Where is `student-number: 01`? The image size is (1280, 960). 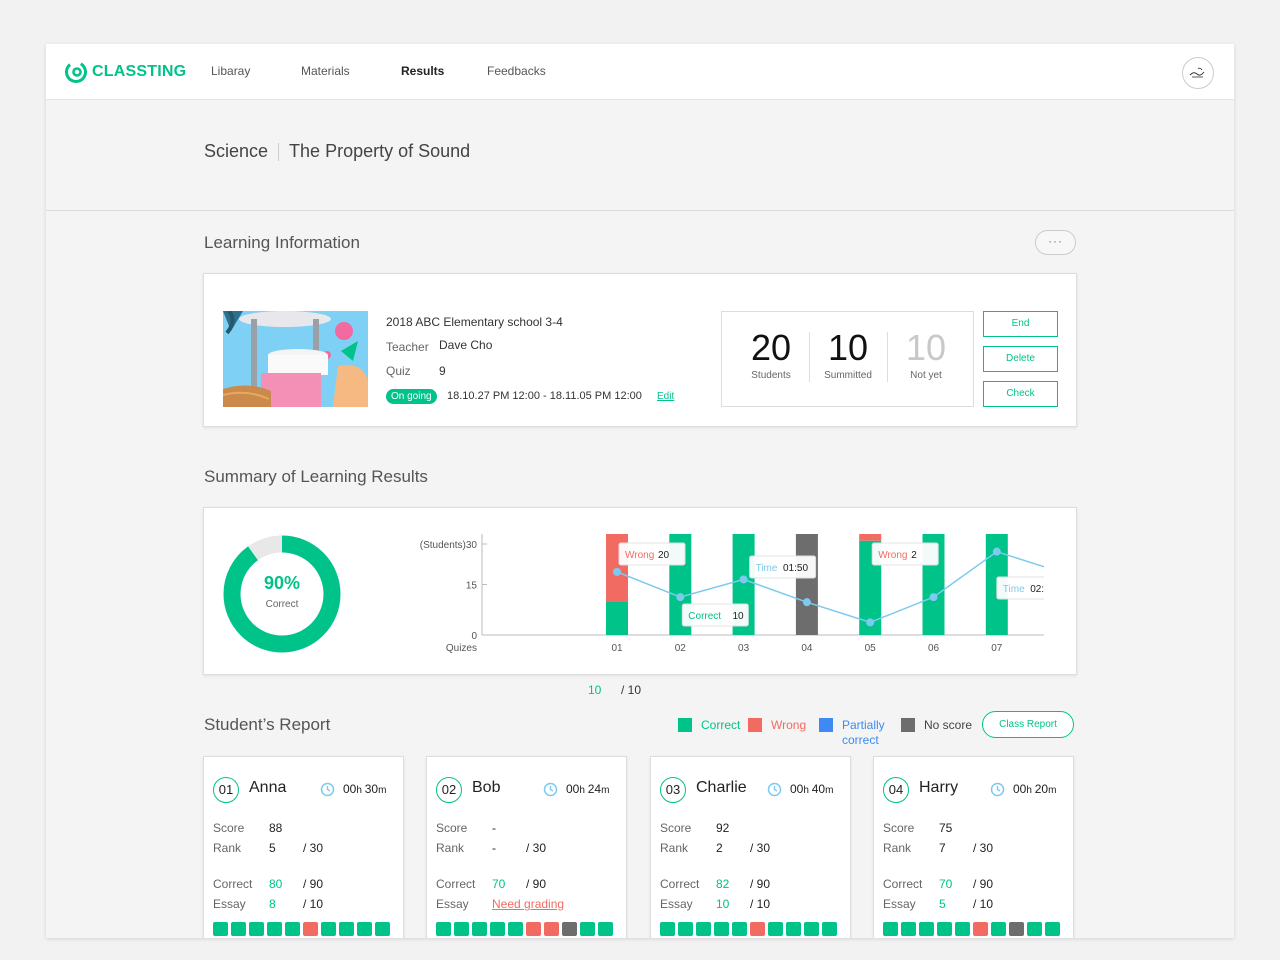 student-number: 01 is located at coordinates (226, 790).